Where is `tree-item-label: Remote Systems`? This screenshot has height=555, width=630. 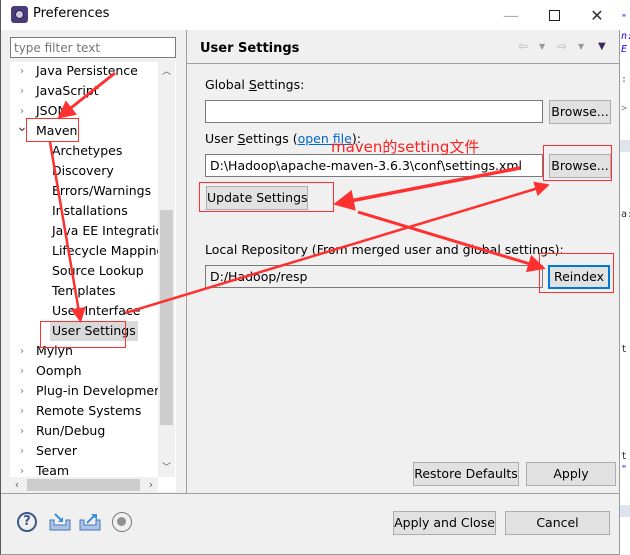 tree-item-label: Remote Systems is located at coordinates (89, 410).